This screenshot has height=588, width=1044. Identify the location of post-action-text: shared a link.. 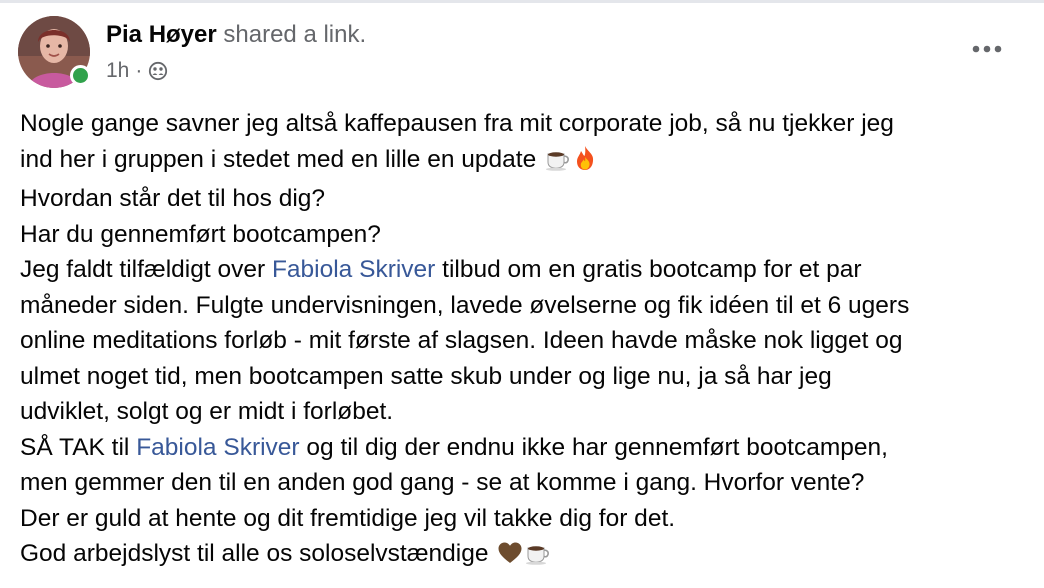
(295, 34).